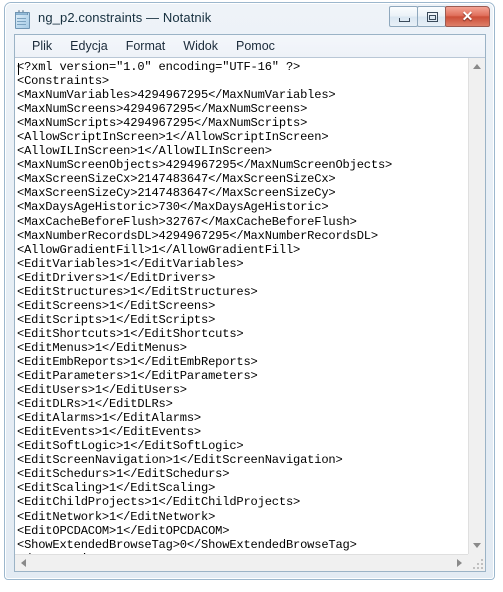  I want to click on menu-item-pomoc: Pomoc, so click(255, 46).